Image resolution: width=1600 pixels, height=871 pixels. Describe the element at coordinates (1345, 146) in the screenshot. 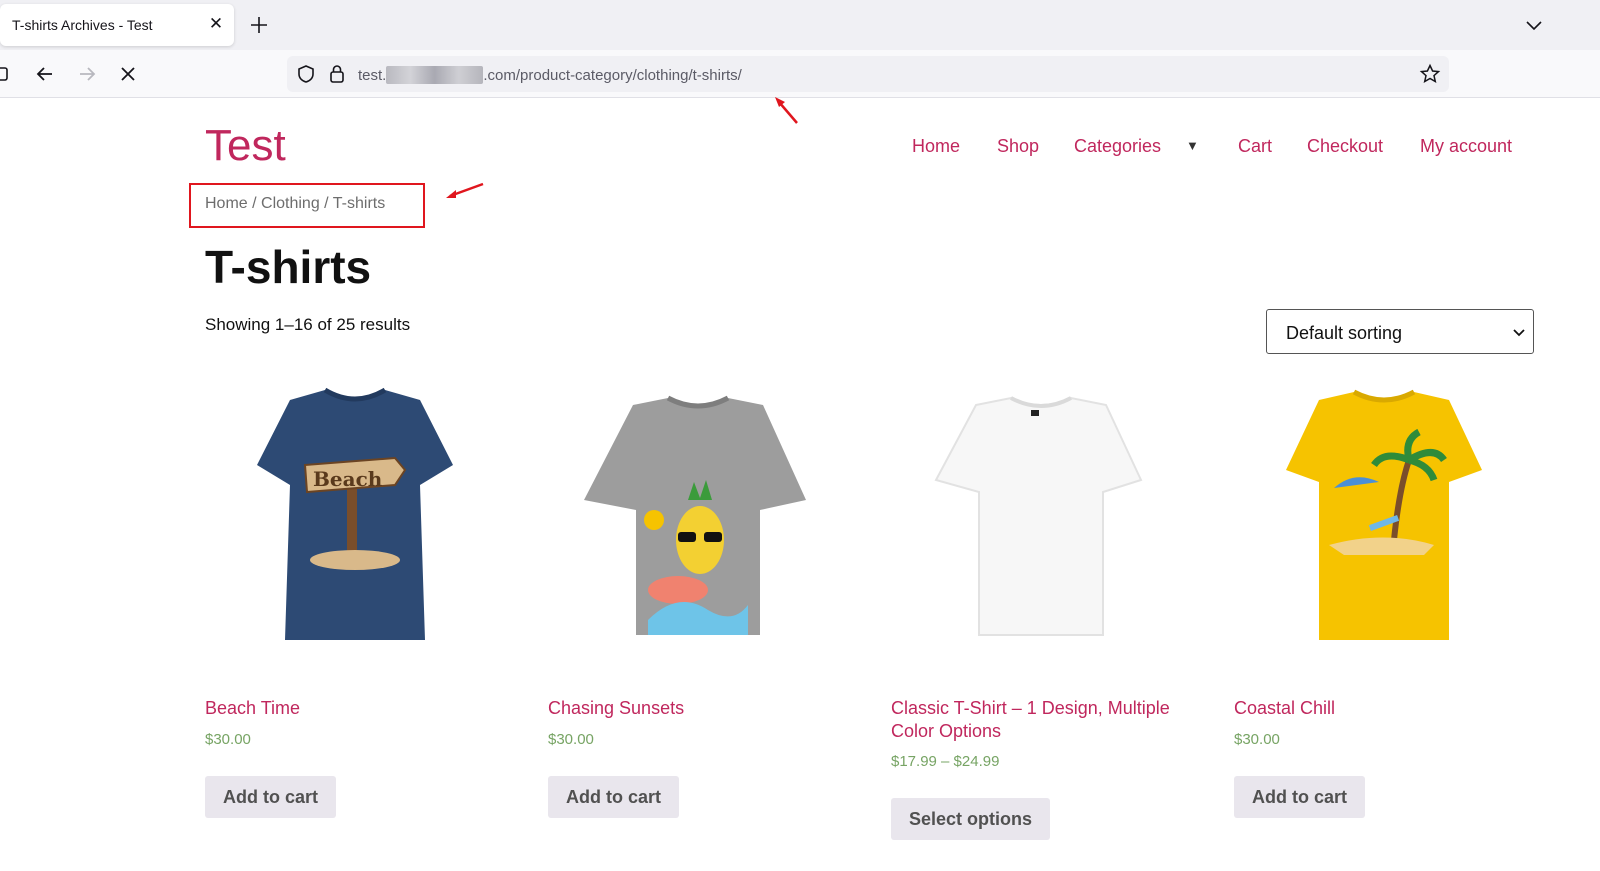

I see `menu-item-checkout: Checkout` at that location.